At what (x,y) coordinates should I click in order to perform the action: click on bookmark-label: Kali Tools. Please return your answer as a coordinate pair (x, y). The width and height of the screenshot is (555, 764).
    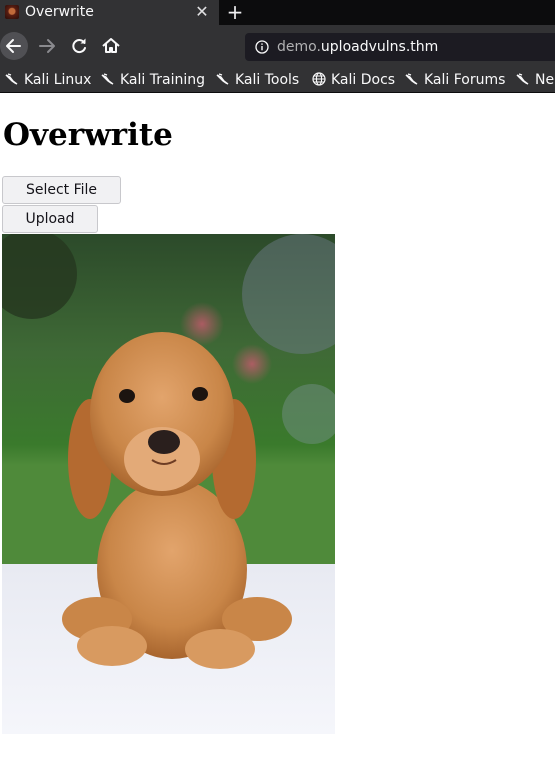
    Looking at the image, I should click on (267, 80).